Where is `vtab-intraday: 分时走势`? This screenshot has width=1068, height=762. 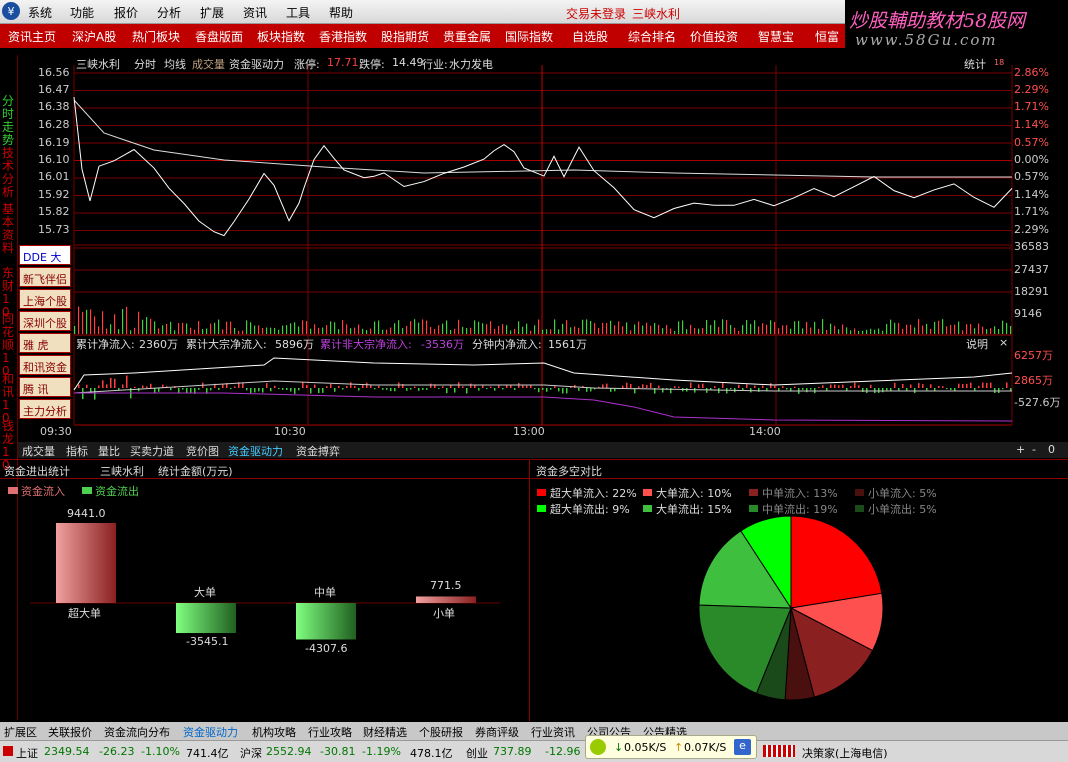 vtab-intraday: 分时走势 is located at coordinates (9, 121).